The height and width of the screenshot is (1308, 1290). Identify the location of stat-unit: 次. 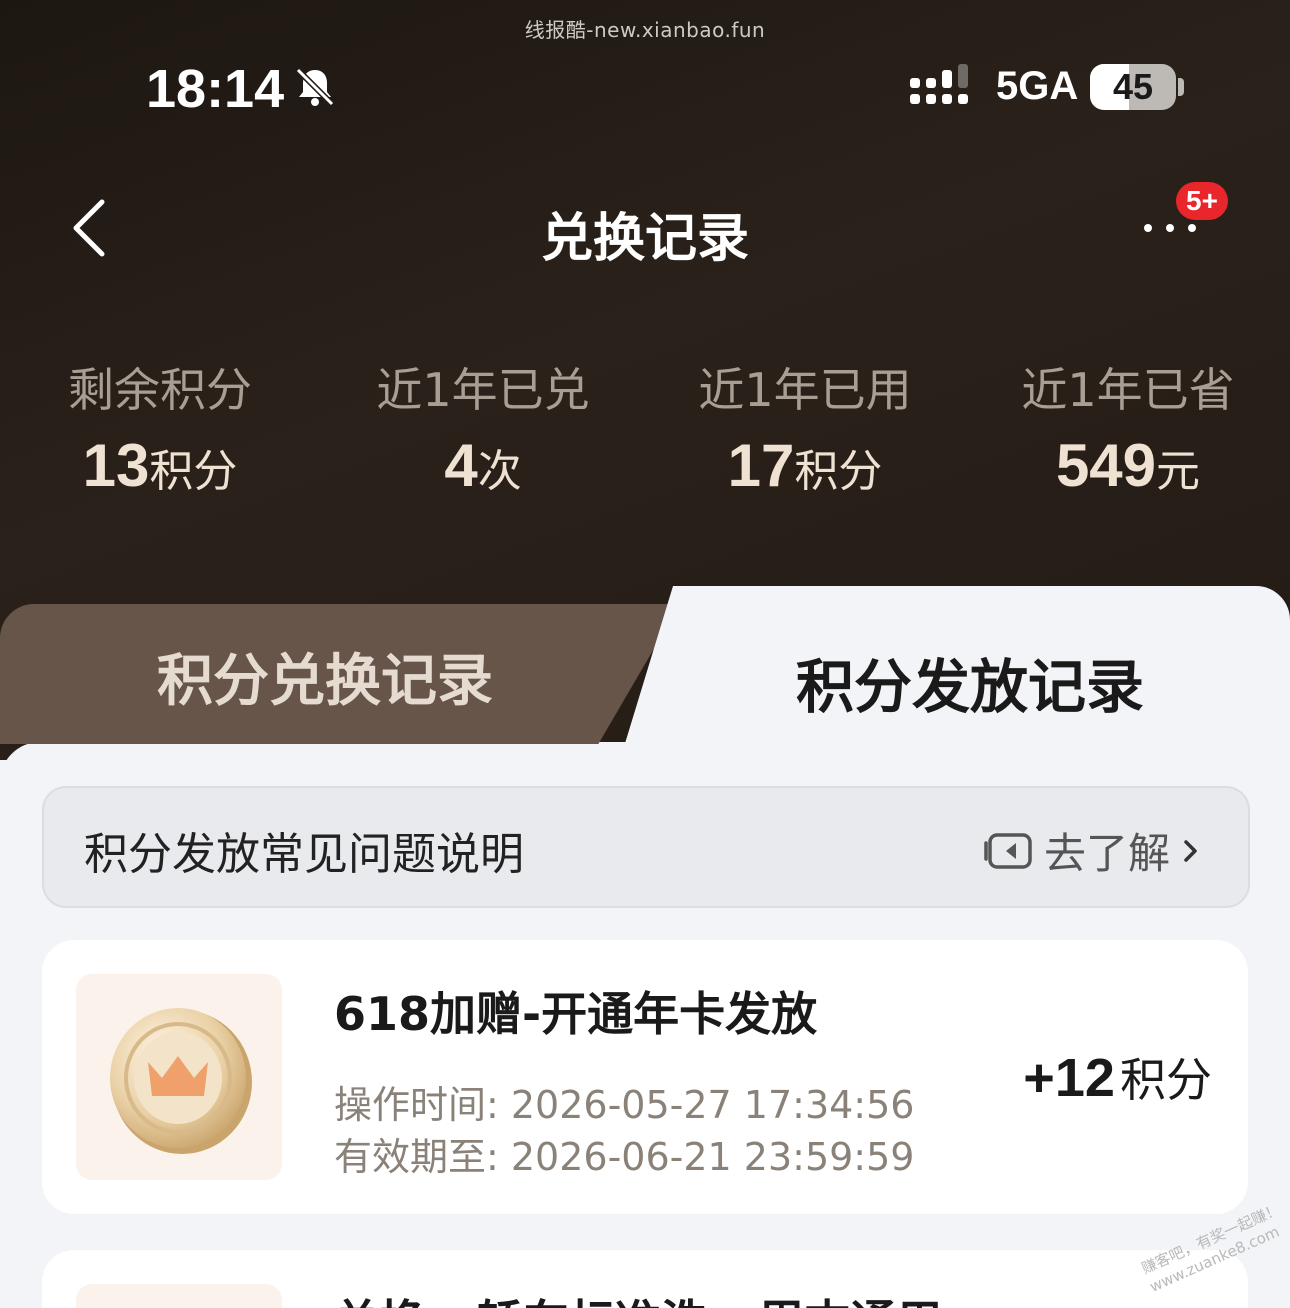
(499, 471).